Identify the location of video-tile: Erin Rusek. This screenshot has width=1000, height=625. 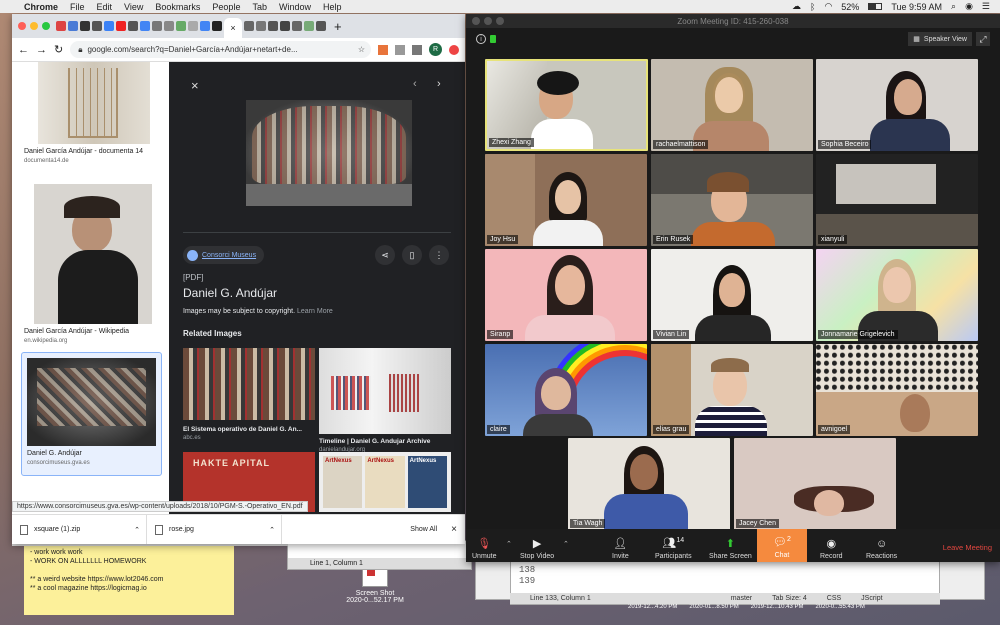
(732, 200).